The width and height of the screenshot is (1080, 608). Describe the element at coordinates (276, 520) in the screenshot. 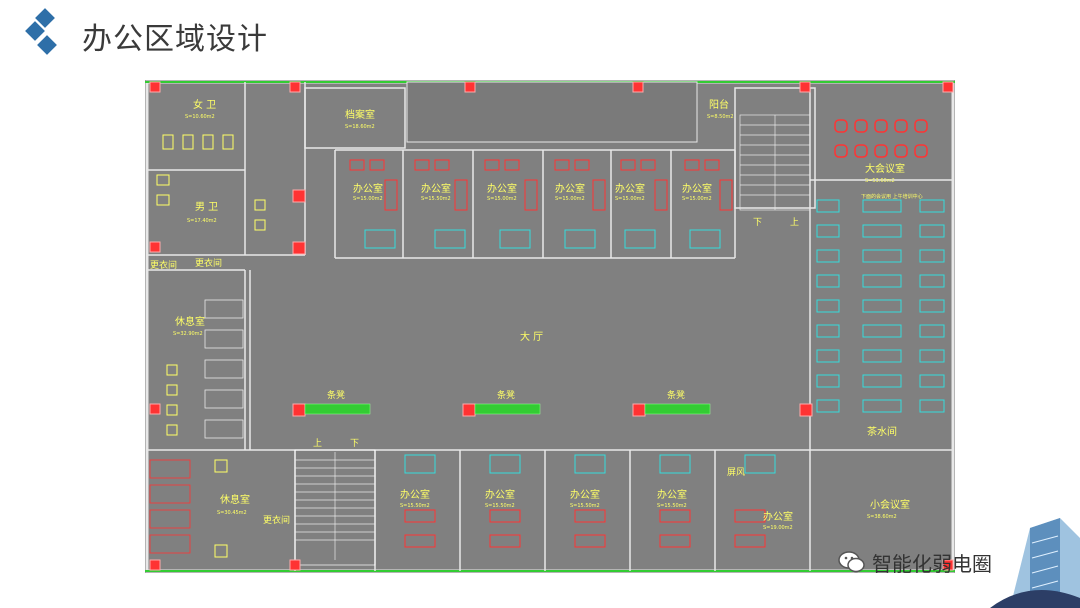

I see `room-label-changing-bottom: 更衣间` at that location.